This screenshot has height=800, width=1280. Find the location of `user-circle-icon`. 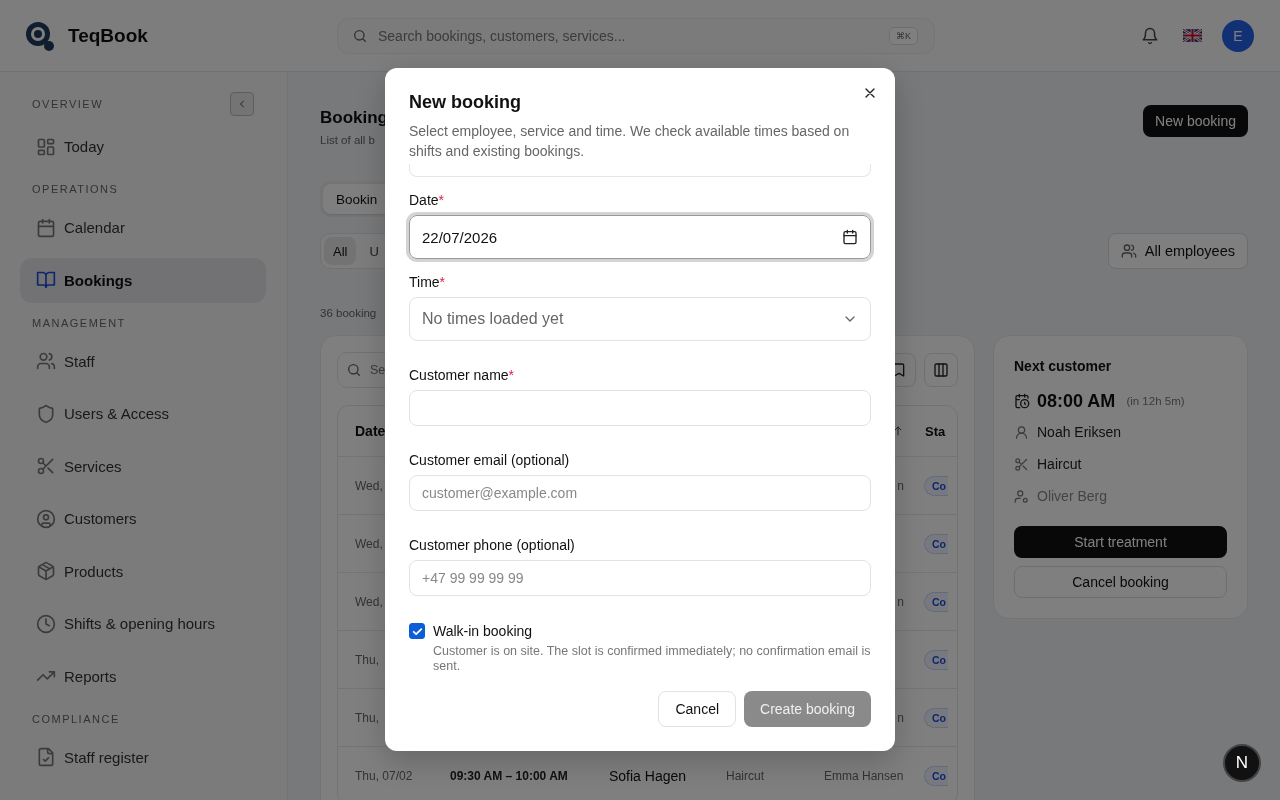

user-circle-icon is located at coordinates (46, 518).